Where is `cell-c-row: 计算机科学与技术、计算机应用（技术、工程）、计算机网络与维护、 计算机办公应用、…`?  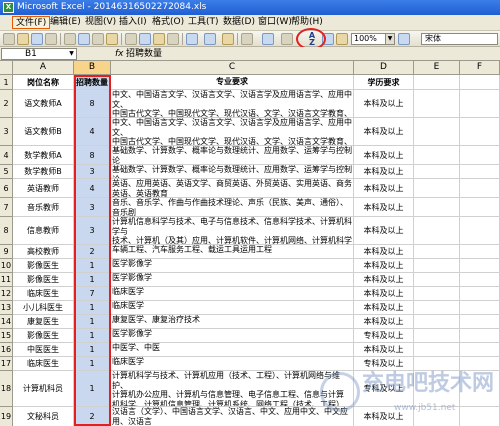 cell-c-row: 计算机科学与技术、计算机应用（技术、工程）、计算机网络与维护、 计算机办公应用、… is located at coordinates (232, 389).